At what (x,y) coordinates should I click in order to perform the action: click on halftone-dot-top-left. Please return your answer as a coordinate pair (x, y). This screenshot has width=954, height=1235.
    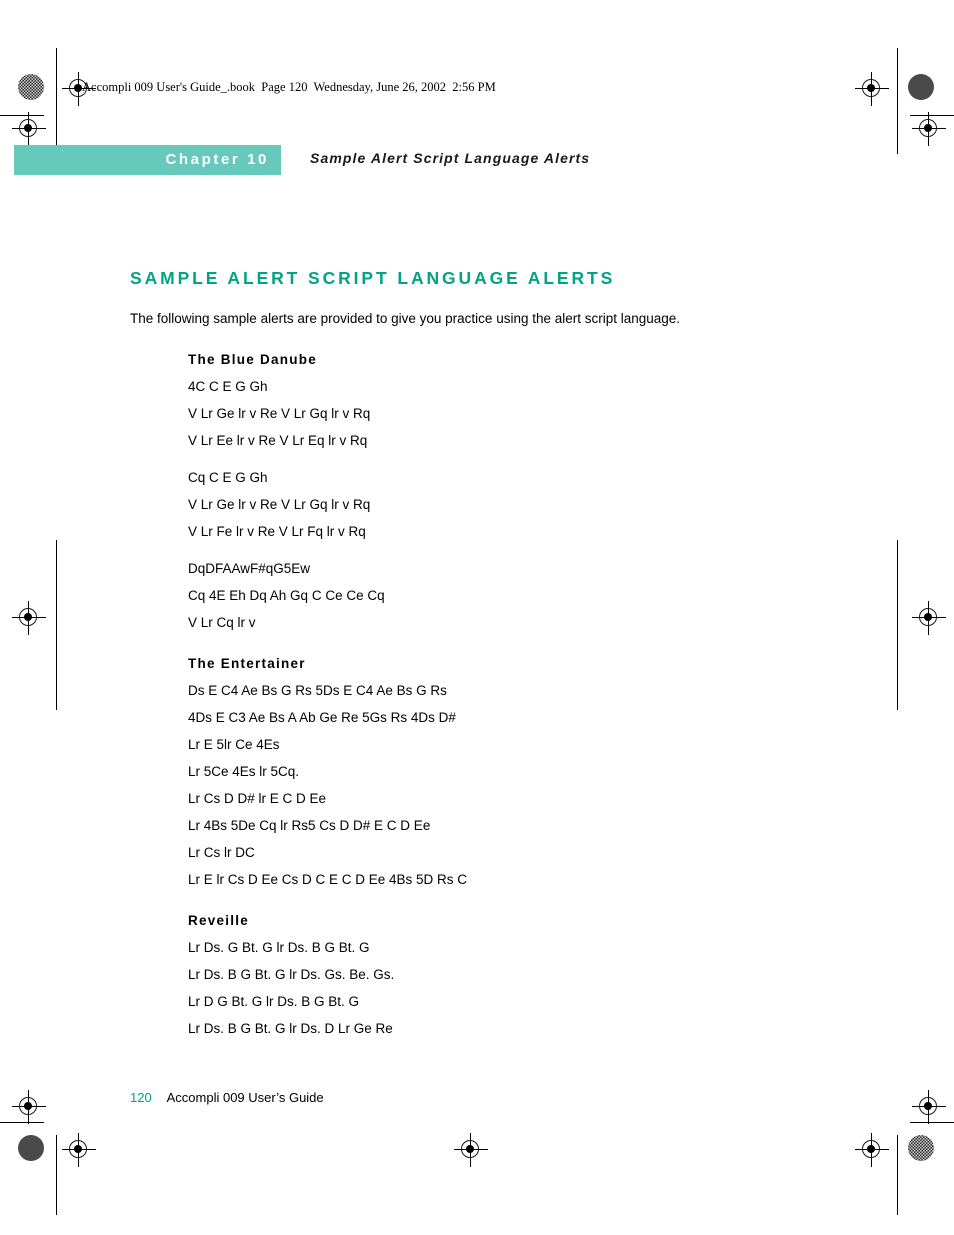
    Looking at the image, I should click on (31, 87).